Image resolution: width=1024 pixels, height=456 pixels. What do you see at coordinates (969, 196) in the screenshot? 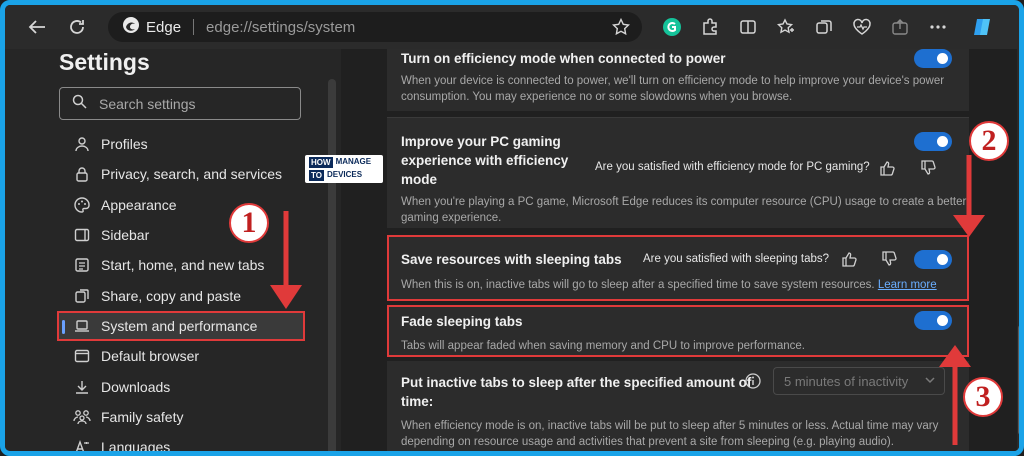
I see `arrow-to-sleeping-tabs` at bounding box center [969, 196].